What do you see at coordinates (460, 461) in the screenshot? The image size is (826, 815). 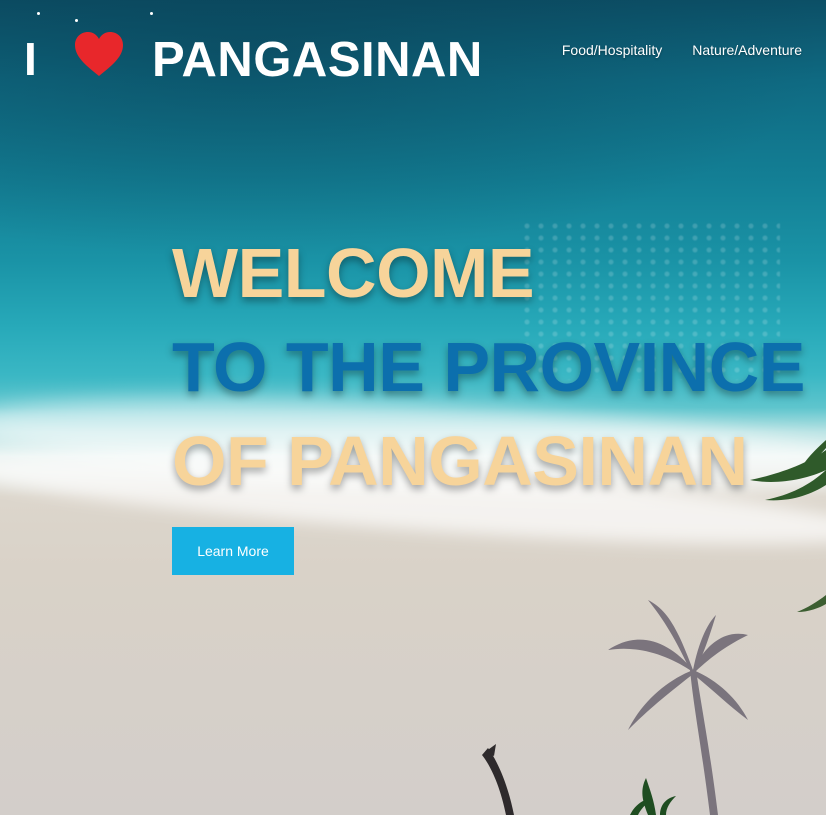 I see `headline-line-pangasinan: OF PANGASINAN` at bounding box center [460, 461].